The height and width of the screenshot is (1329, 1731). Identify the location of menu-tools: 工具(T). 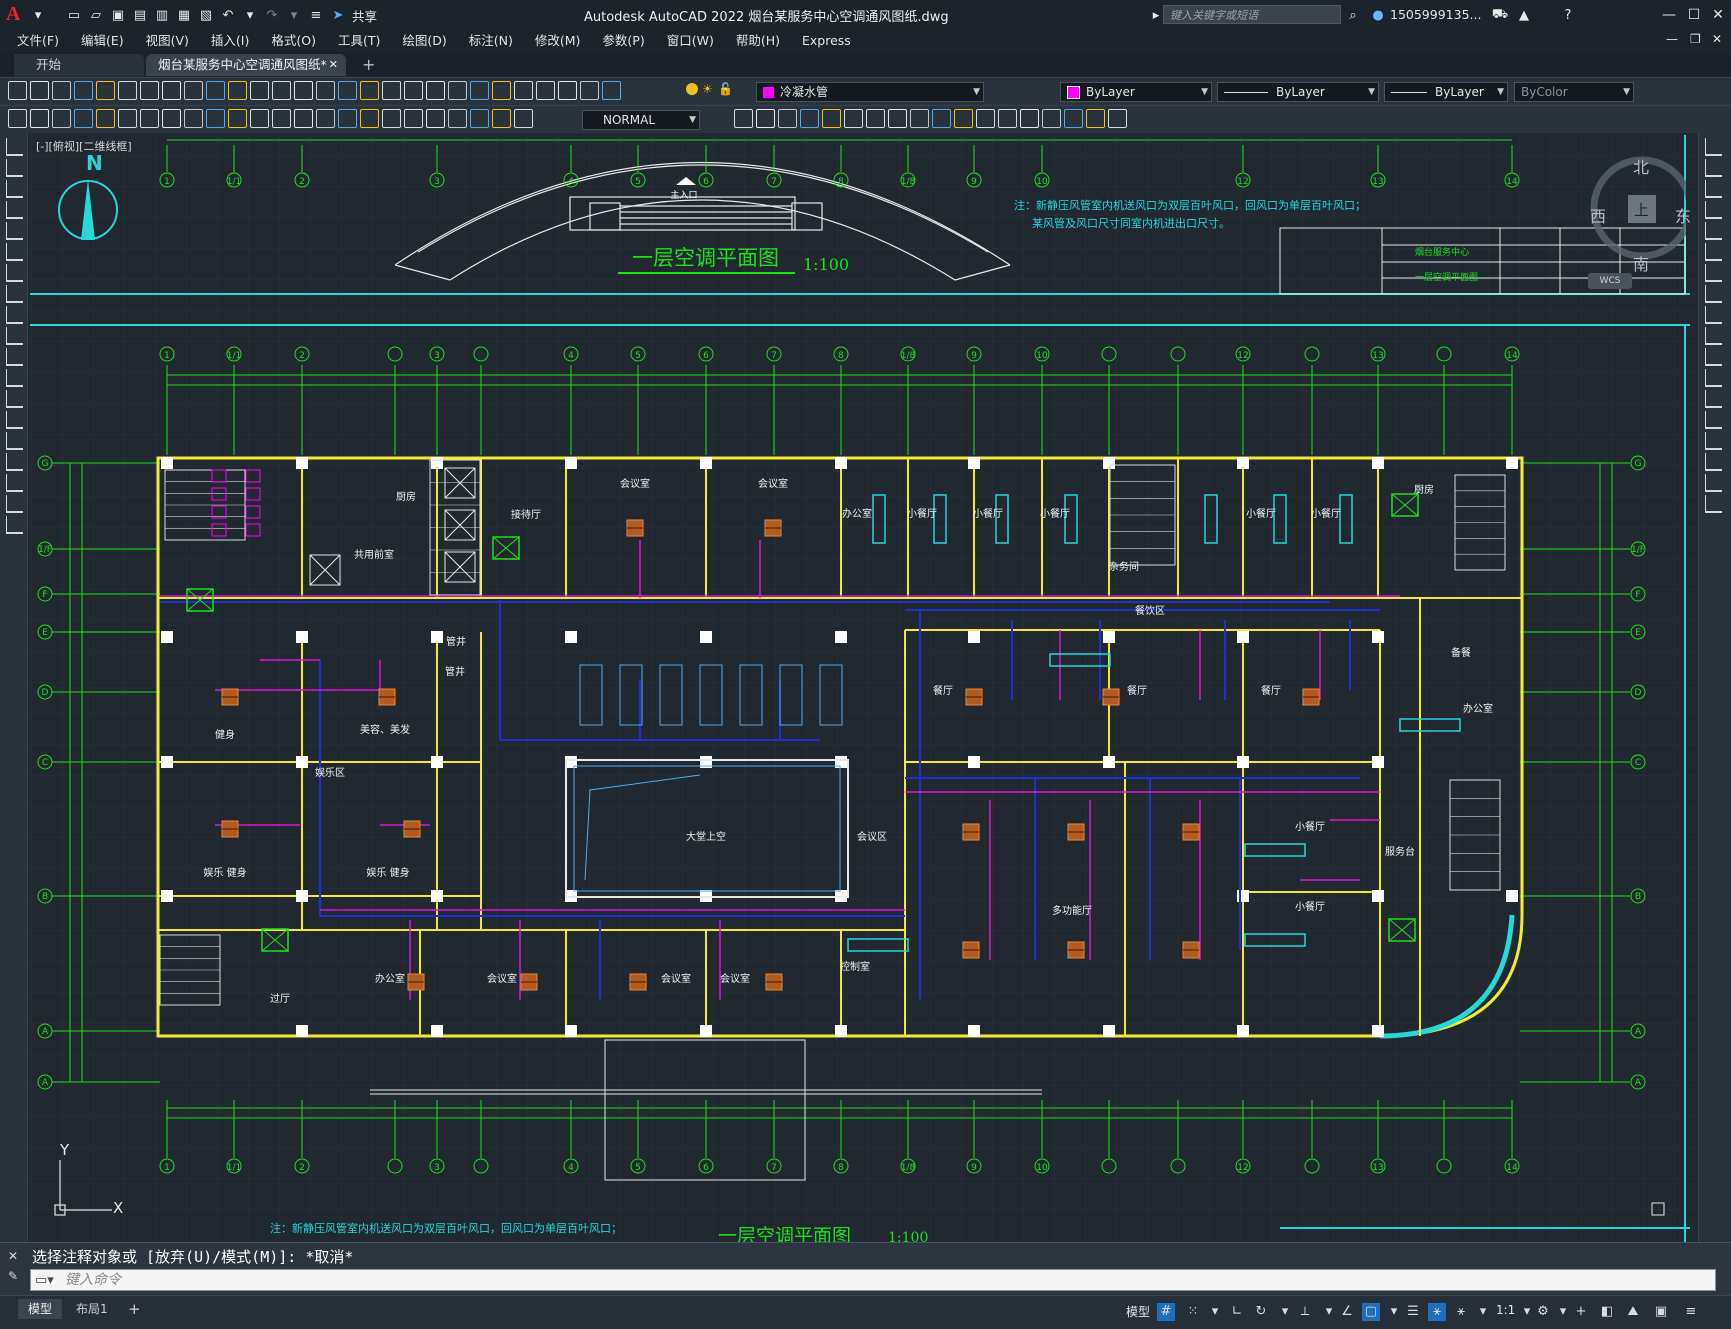
(359, 41).